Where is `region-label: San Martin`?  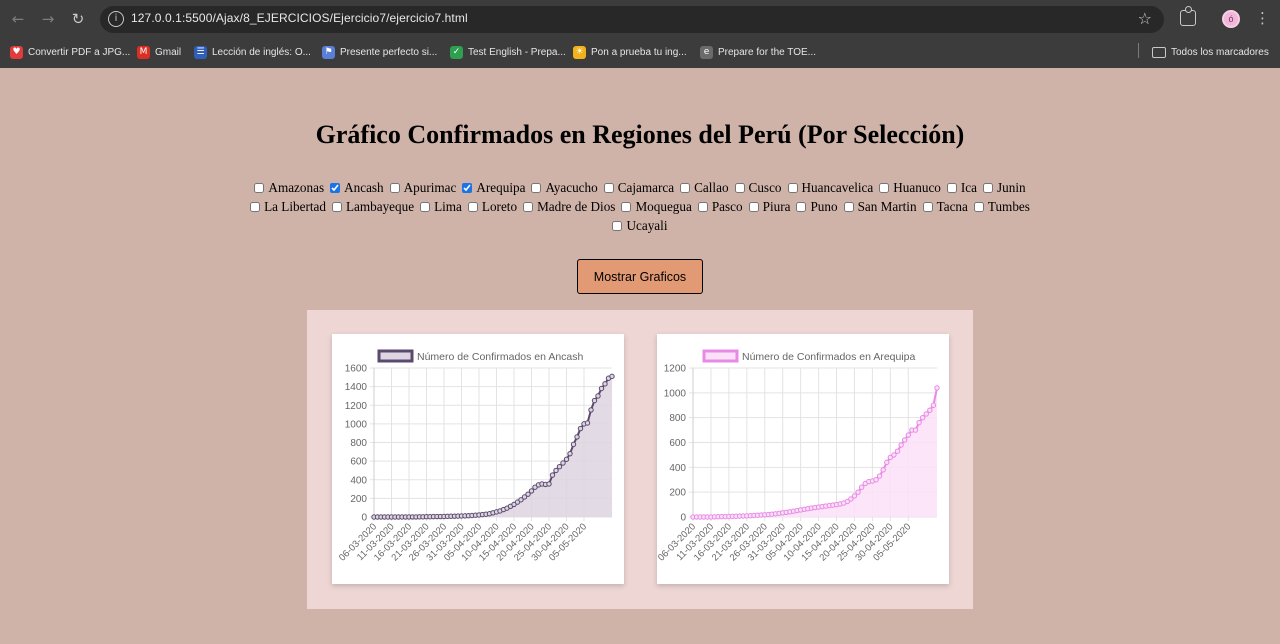 region-label: San Martin is located at coordinates (887, 206).